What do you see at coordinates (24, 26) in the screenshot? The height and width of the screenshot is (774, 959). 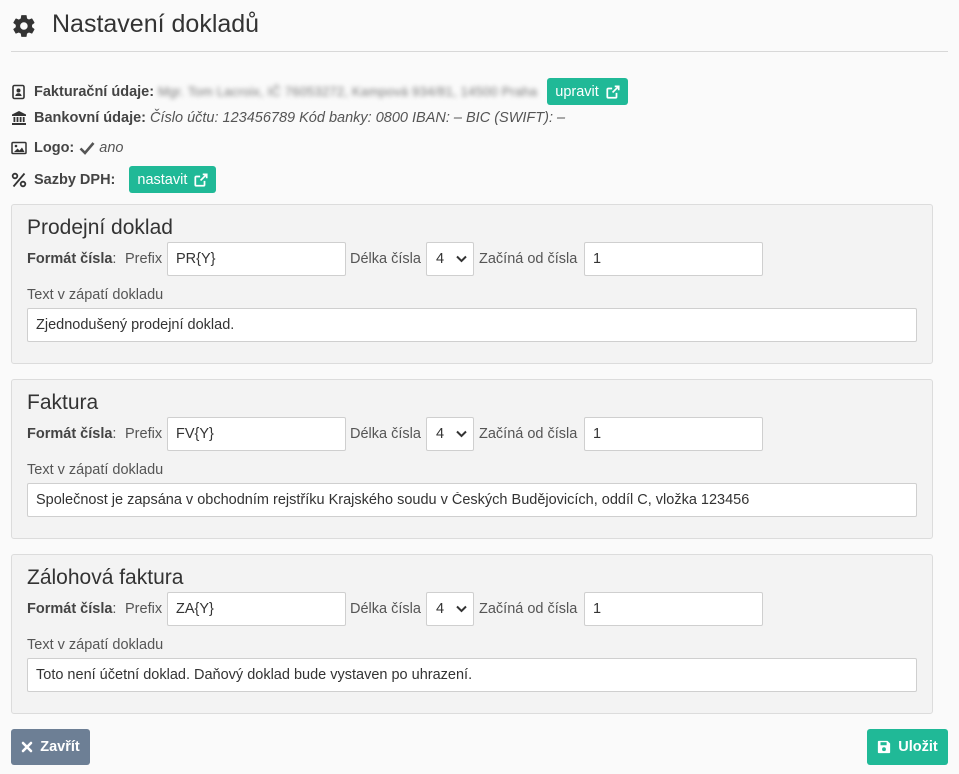 I see `gear-icon` at bounding box center [24, 26].